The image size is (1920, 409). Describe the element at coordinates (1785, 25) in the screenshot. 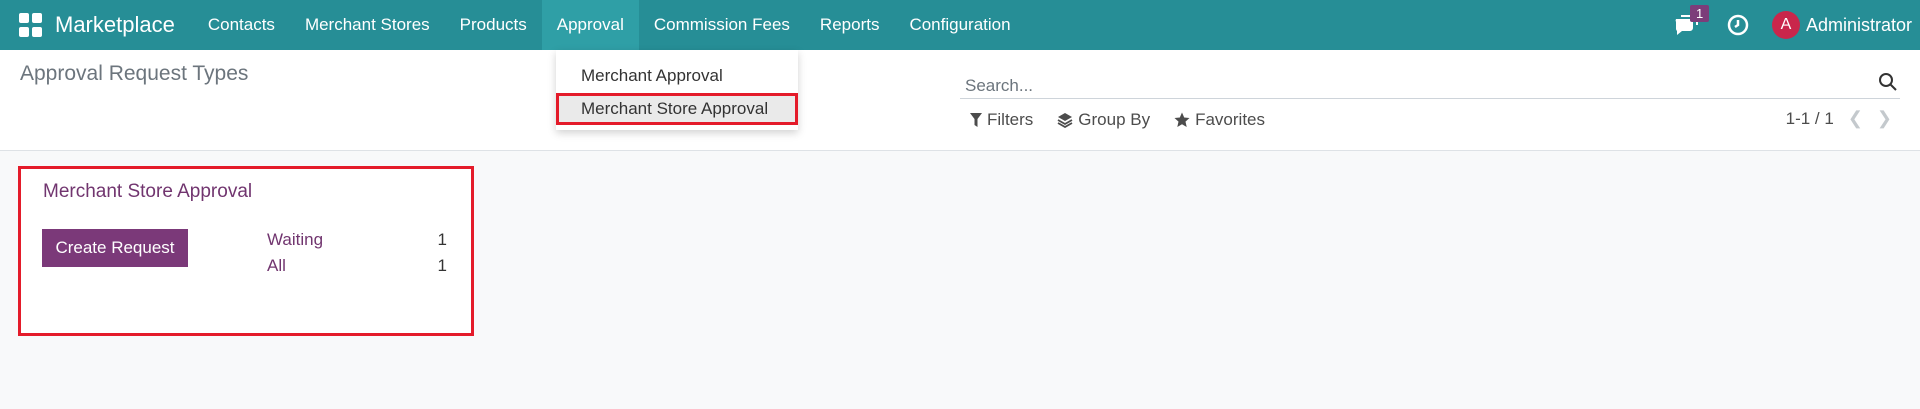

I see `avatar: A` at that location.